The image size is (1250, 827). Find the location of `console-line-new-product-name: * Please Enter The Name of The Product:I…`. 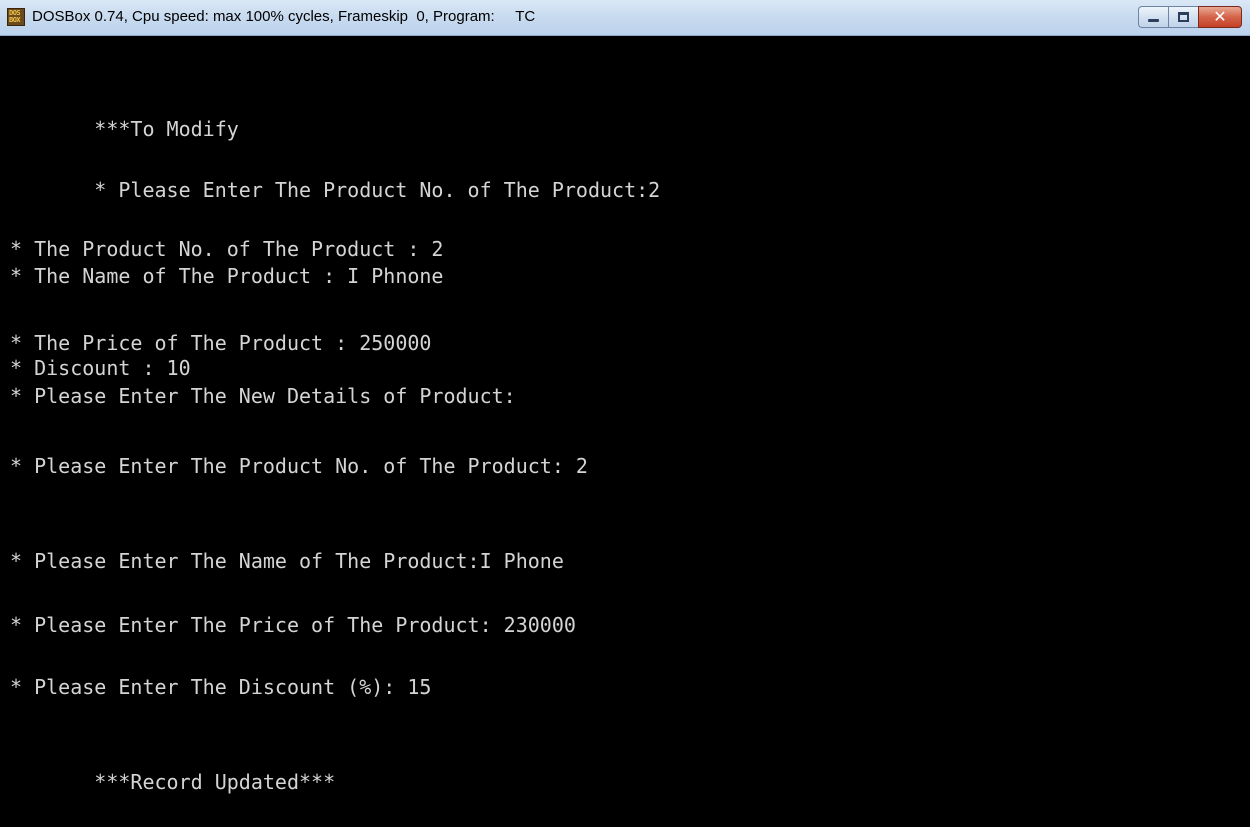

console-line-new-product-name: * Please Enter The Name of The Product:I… is located at coordinates (287, 561).